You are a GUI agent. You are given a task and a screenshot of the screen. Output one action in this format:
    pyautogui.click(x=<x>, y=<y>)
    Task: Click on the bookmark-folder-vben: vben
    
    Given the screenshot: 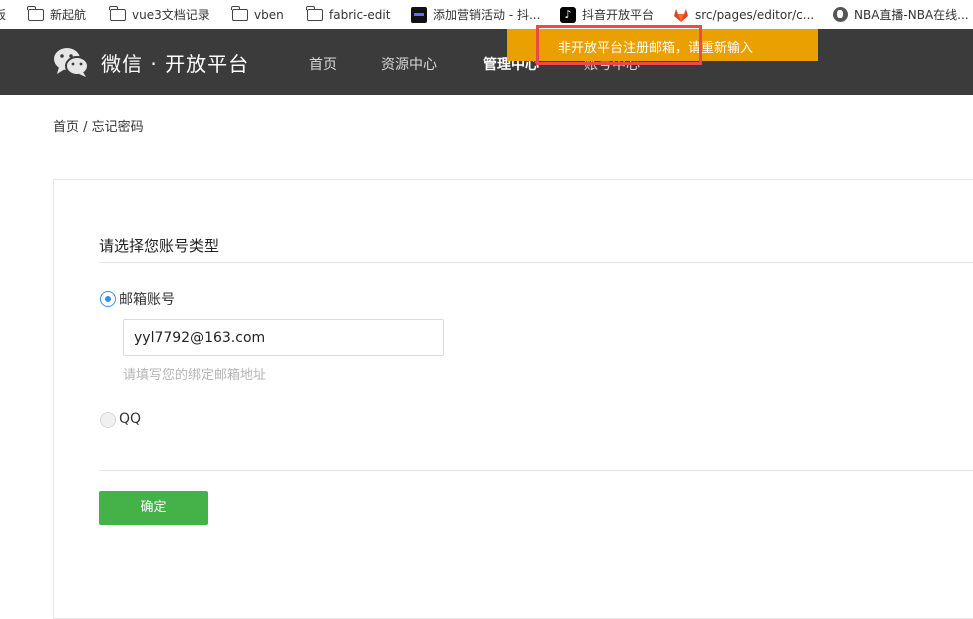 What is the action you would take?
    pyautogui.click(x=257, y=14)
    